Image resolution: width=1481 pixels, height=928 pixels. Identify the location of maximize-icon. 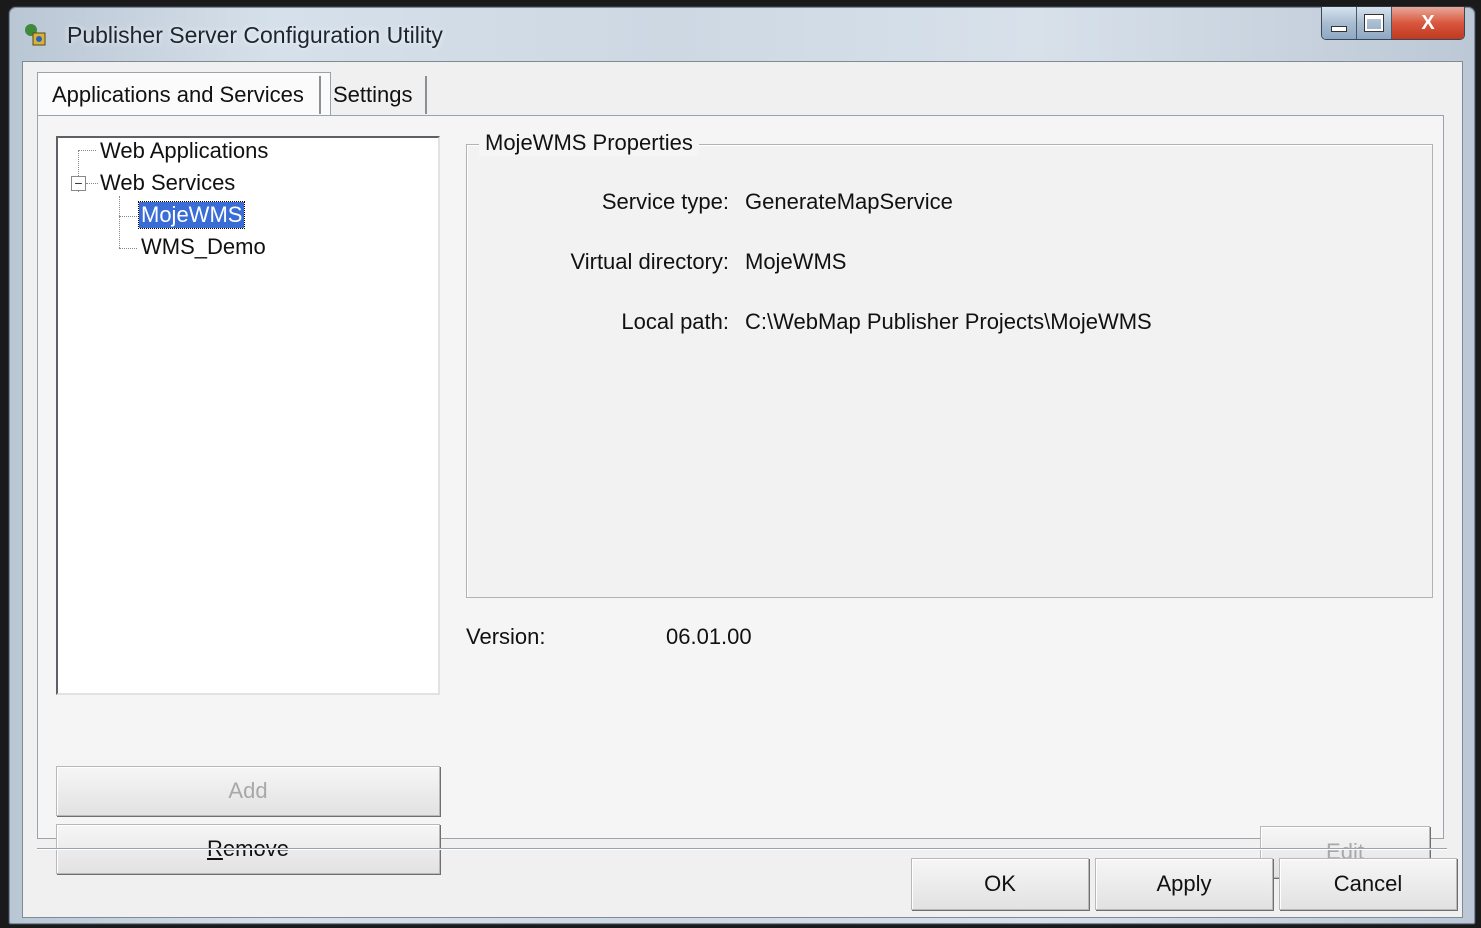
(1374, 23).